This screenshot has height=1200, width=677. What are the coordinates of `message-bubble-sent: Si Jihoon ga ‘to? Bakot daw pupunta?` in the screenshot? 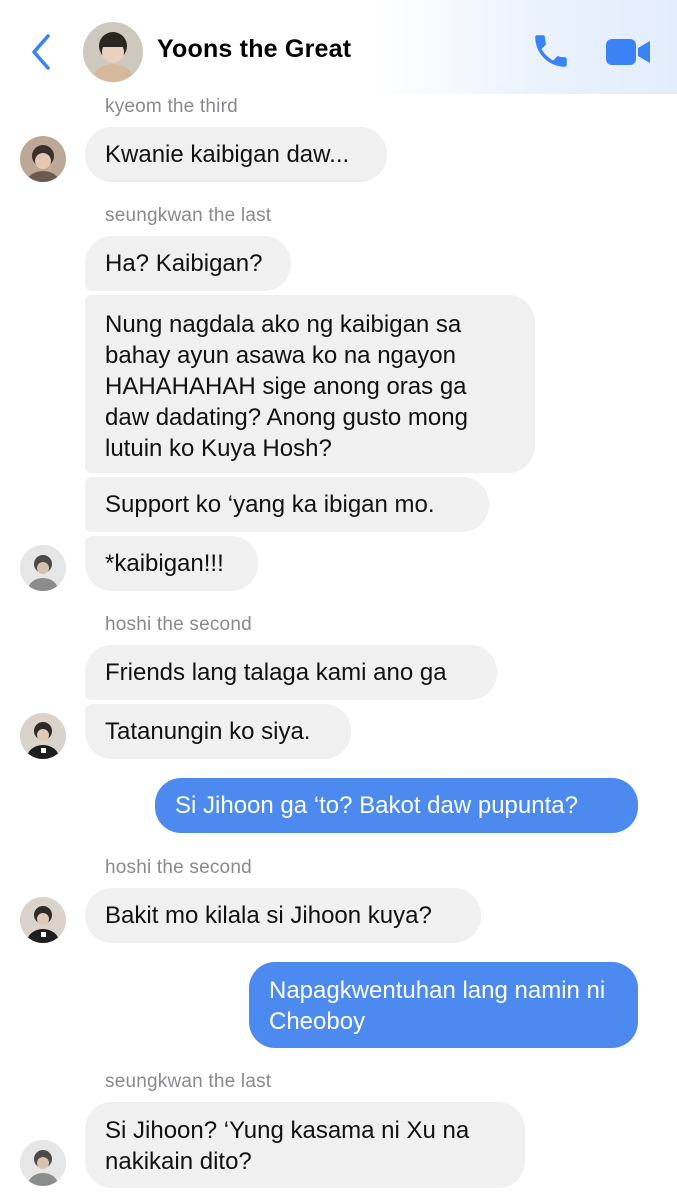 It's located at (396, 805).